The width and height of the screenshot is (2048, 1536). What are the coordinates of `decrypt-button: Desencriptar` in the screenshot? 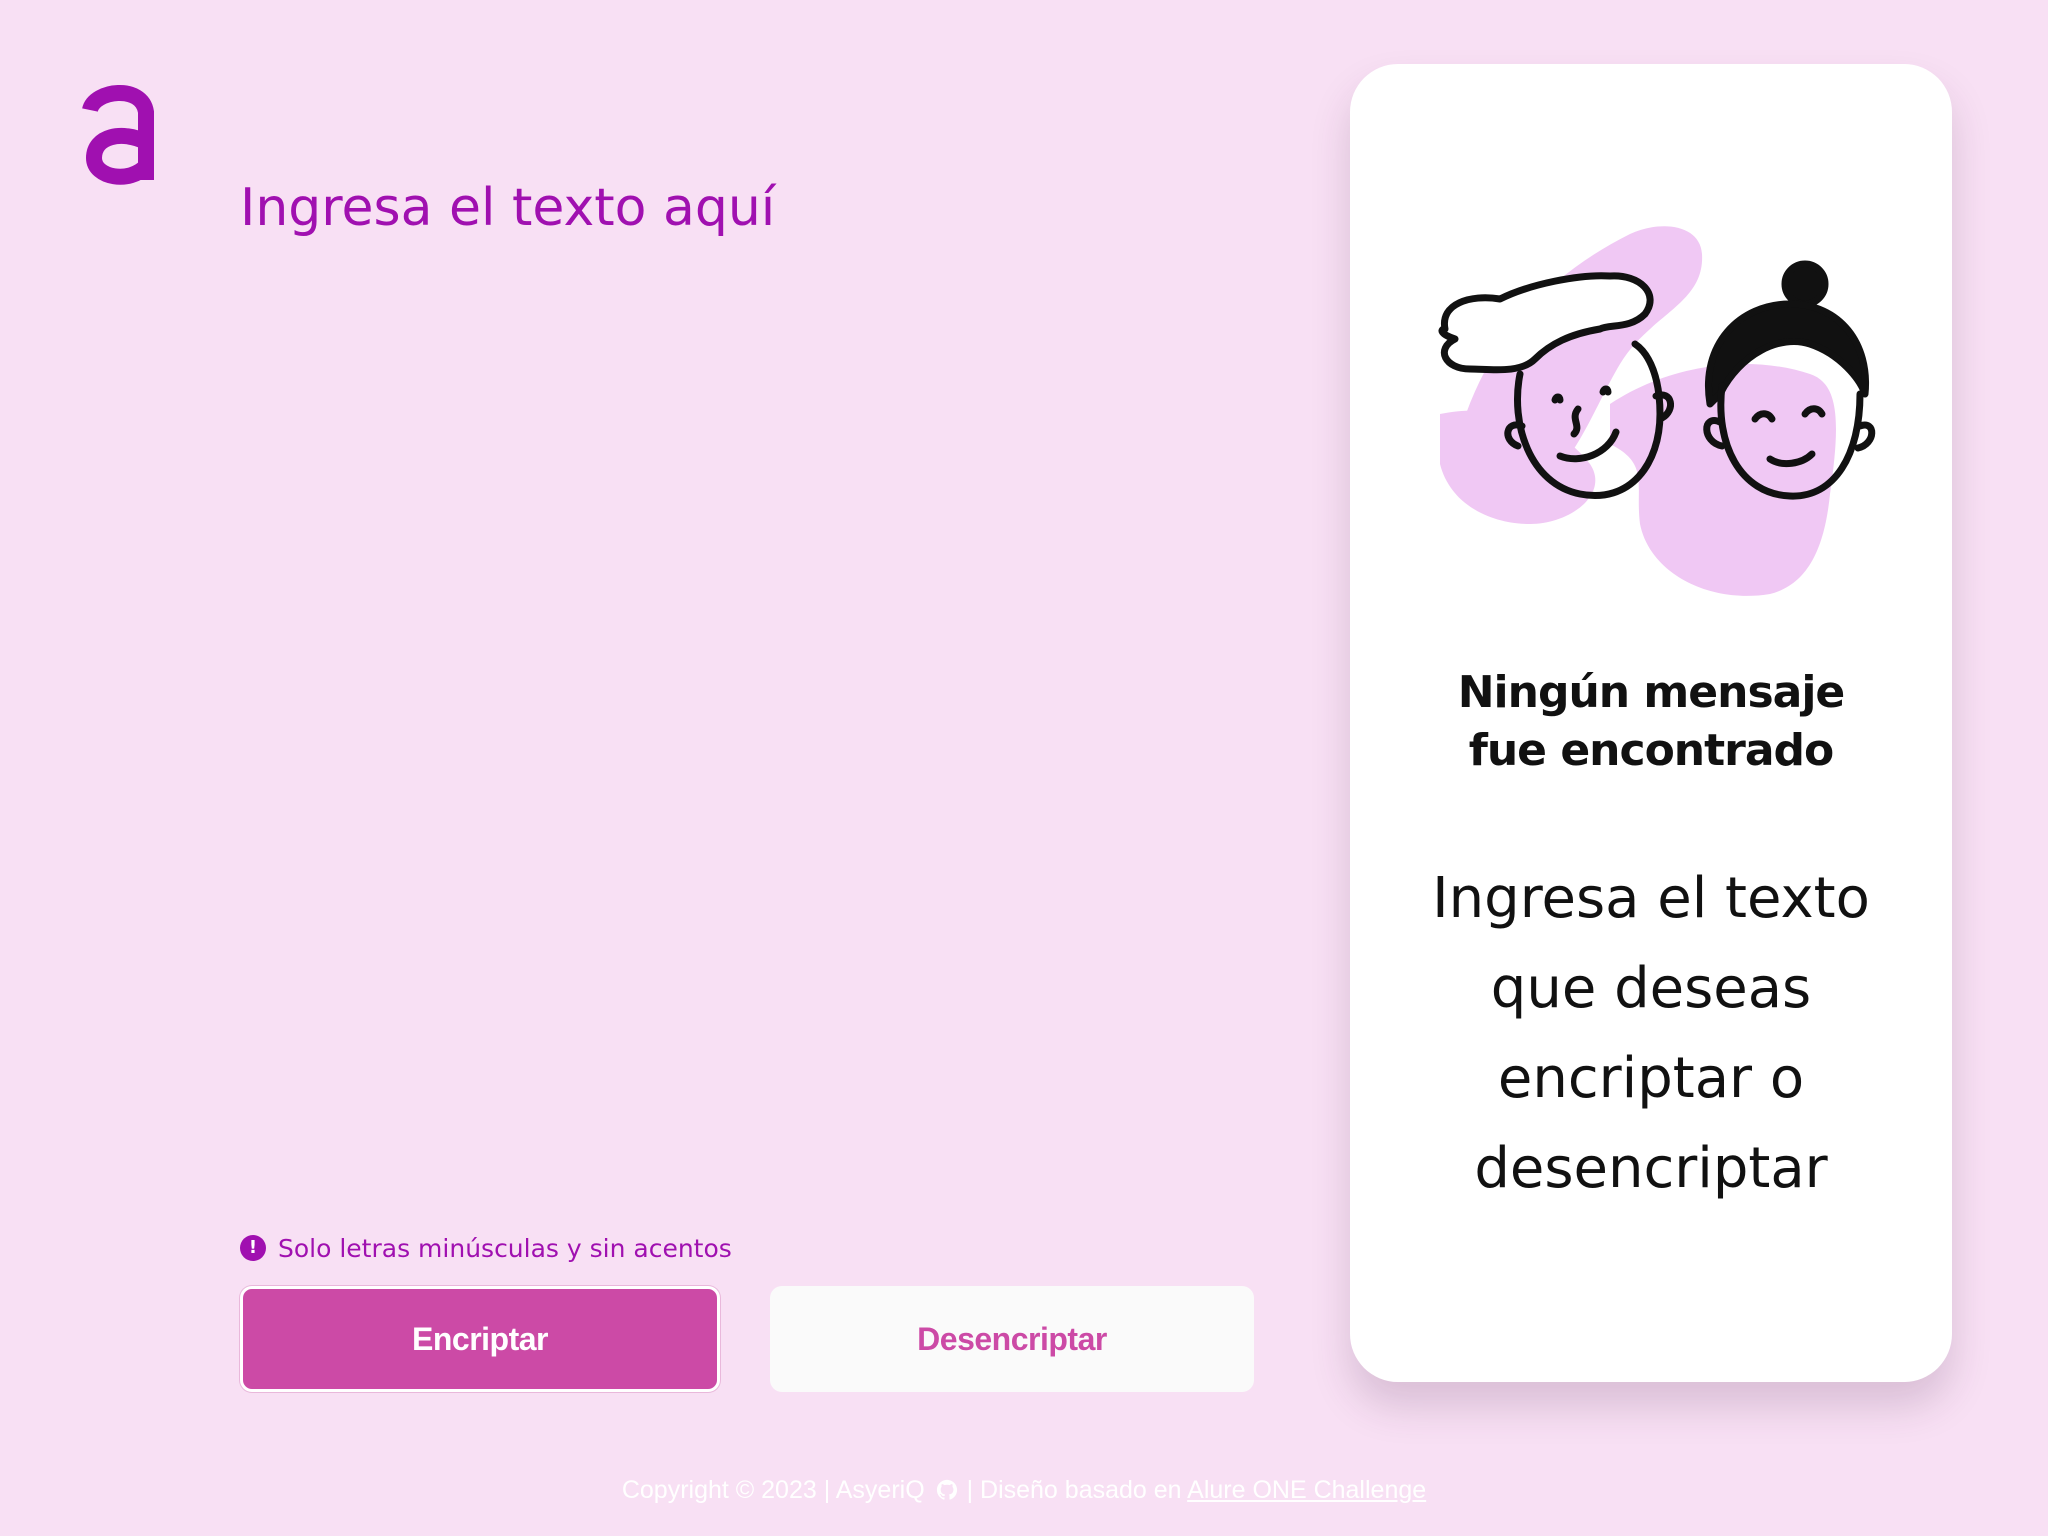 It's located at (1012, 1339).